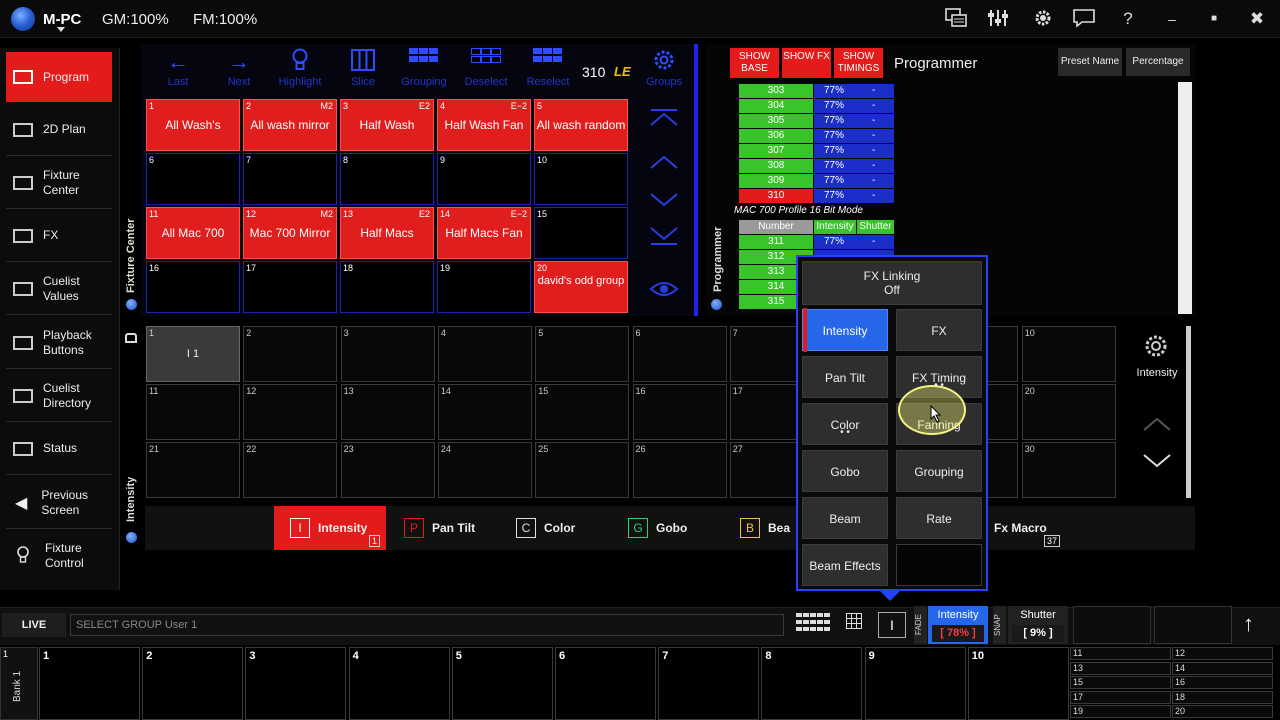 This screenshot has height=720, width=1280. Describe the element at coordinates (816, 151) in the screenshot. I see `programmer-row: 307 77% -` at that location.